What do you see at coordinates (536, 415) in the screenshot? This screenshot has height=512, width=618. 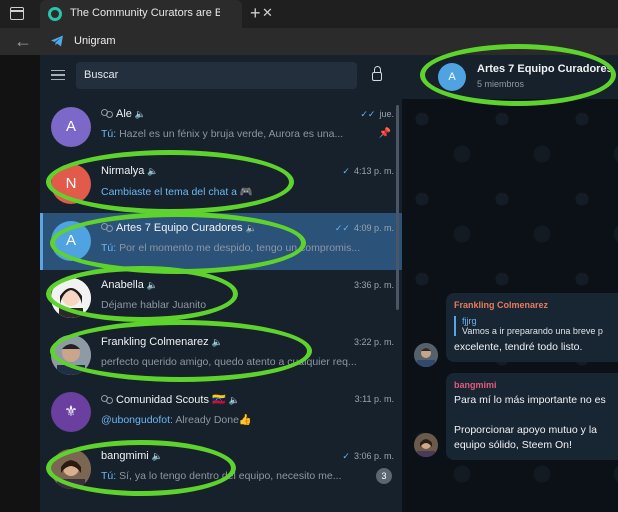 I see `message-text` at bounding box center [536, 415].